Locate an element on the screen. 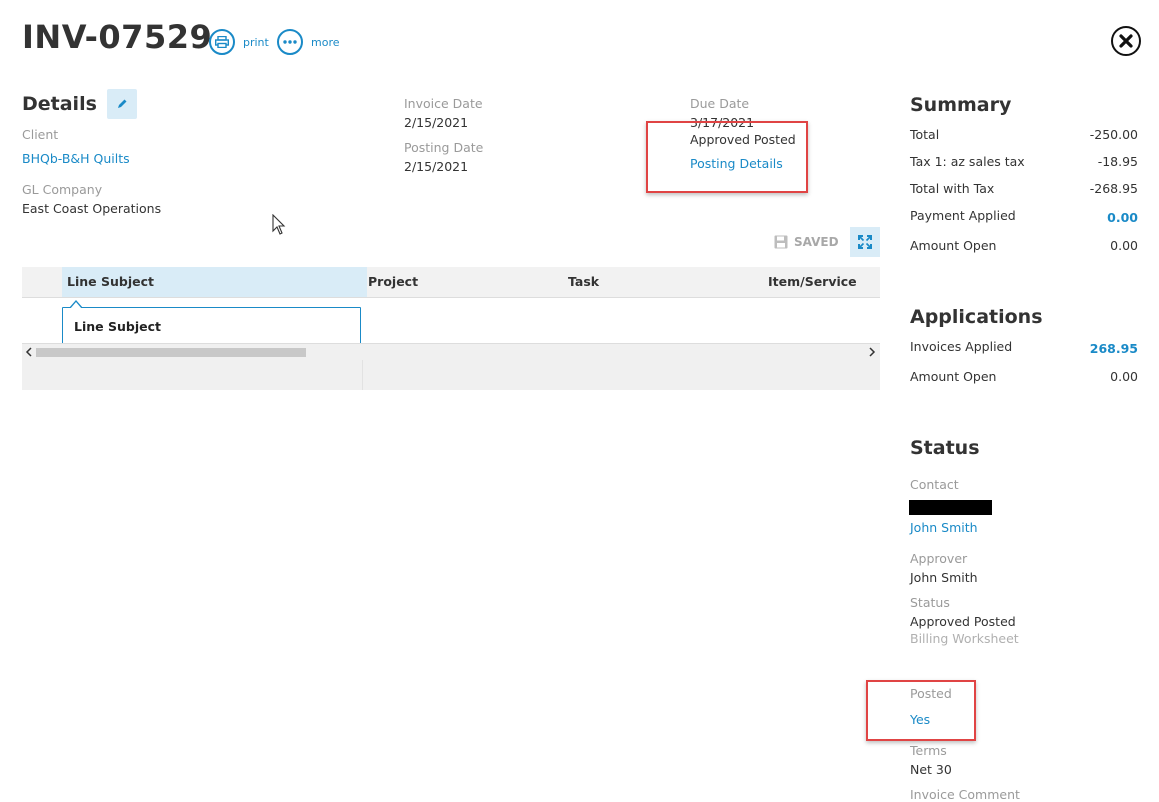 The height and width of the screenshot is (802, 1159). invoice-comment-label: Invoice Comment is located at coordinates (965, 794).